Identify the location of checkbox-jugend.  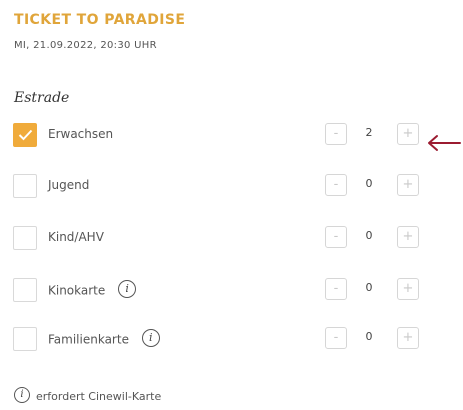
(25, 186).